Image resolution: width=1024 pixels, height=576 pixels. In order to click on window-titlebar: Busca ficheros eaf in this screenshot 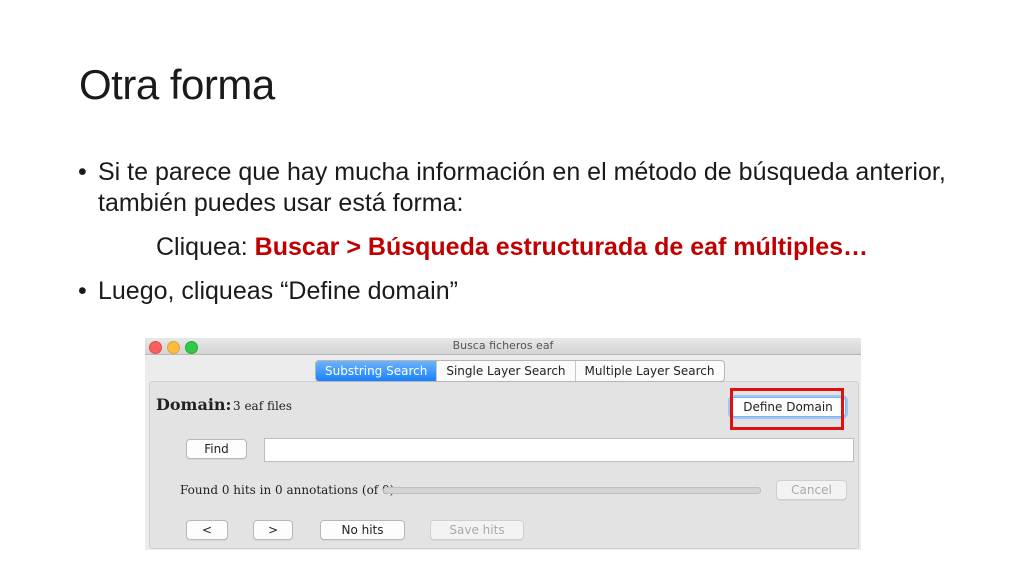, I will do `click(503, 346)`.